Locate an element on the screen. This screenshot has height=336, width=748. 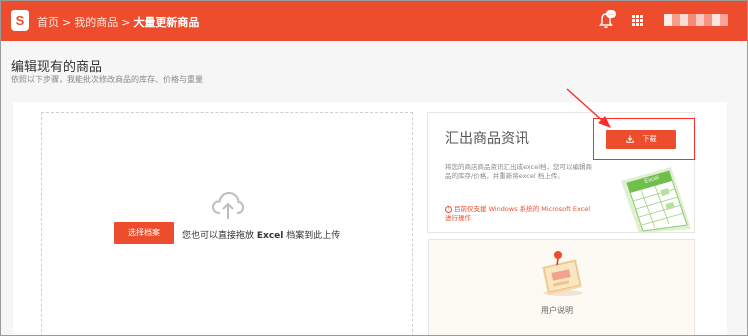
annotation-arrow-icon is located at coordinates (588, 108).